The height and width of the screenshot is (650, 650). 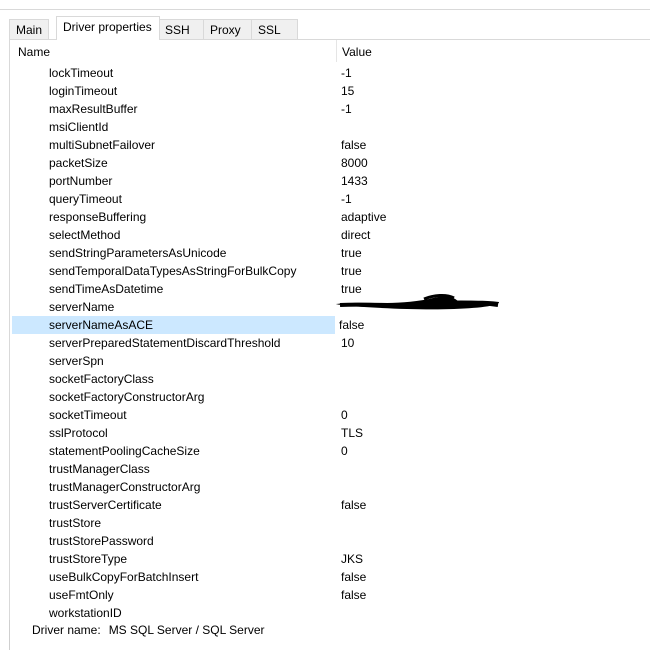 I want to click on tab-ssh: SSH, so click(x=181, y=29).